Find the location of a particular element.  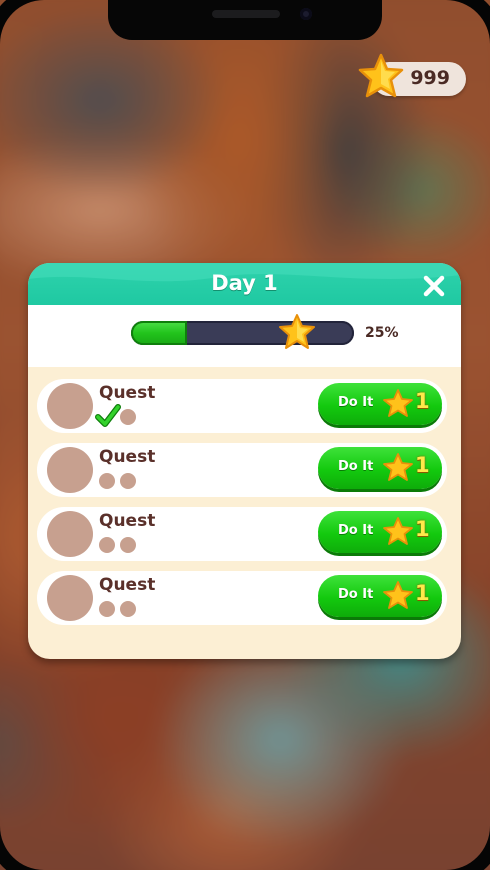

phone-notch is located at coordinates (245, 20).